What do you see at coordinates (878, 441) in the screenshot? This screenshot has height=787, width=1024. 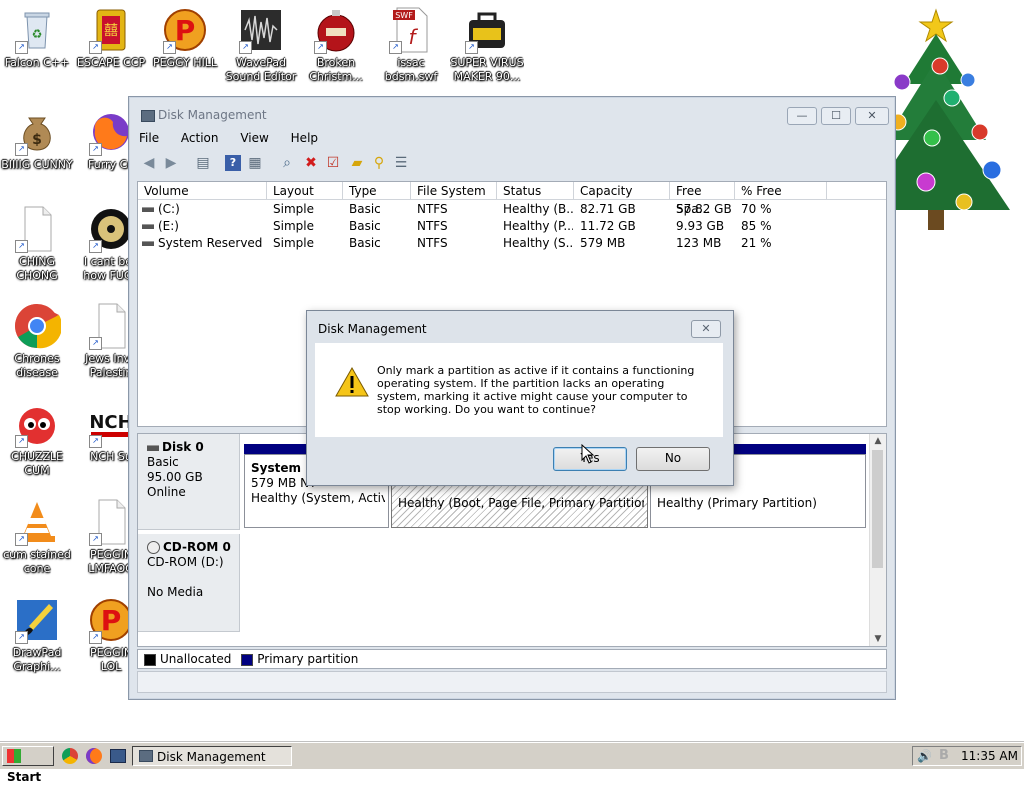 I see `scroll-up-icon: ▲` at bounding box center [878, 441].